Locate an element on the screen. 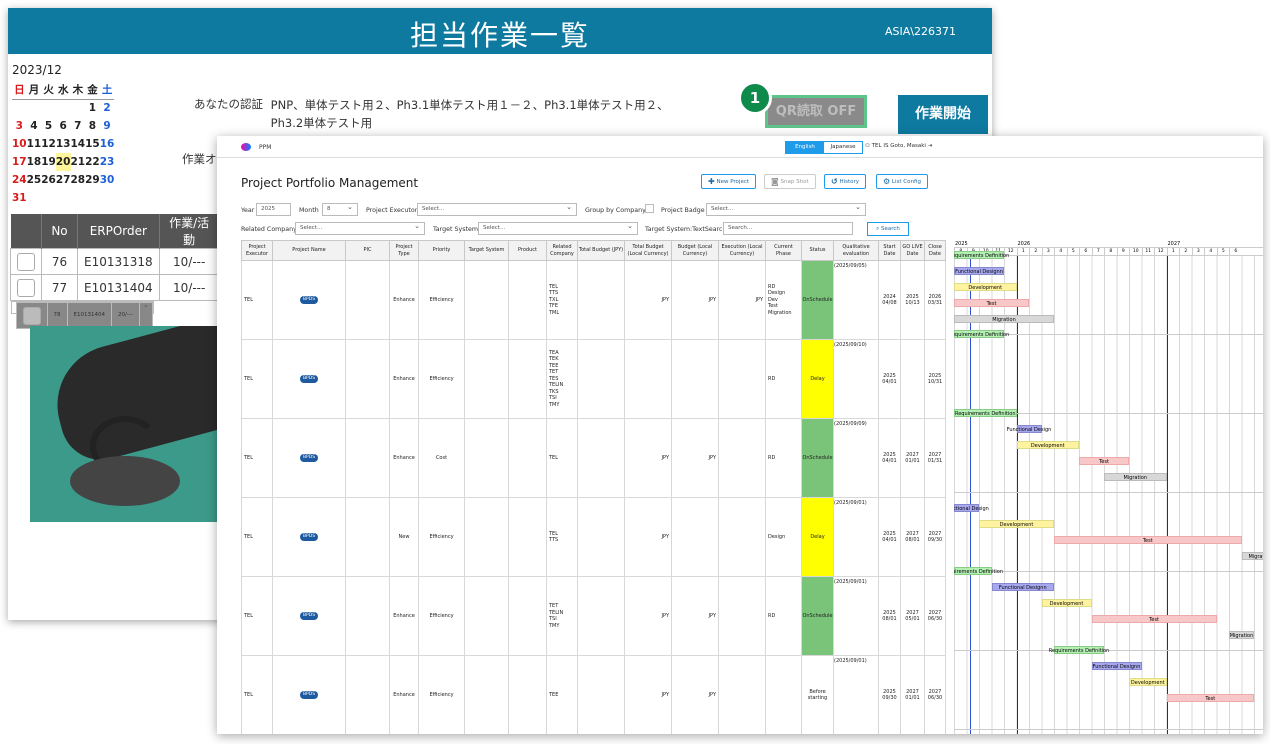  list-config-button: ⚙ List Config is located at coordinates (902, 181).